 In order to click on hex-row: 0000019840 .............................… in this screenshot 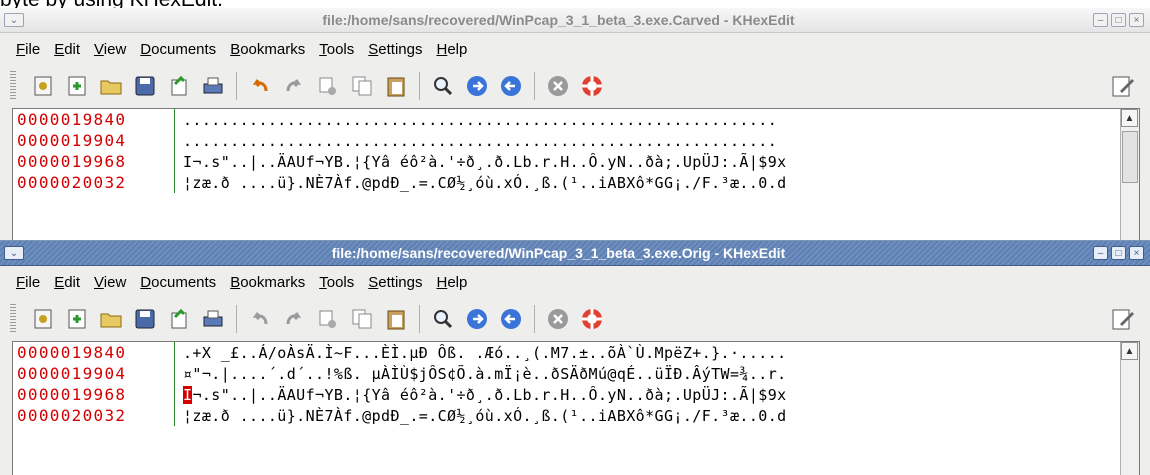, I will do `click(576, 119)`.